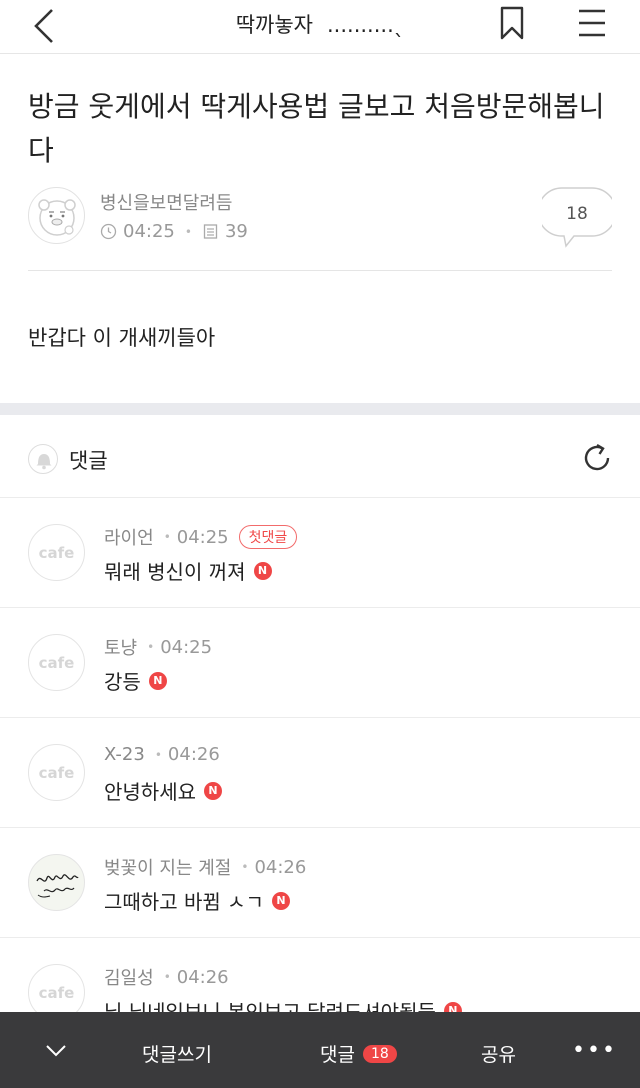 This screenshot has height=1088, width=640. Describe the element at coordinates (129, 537) in the screenshot. I see `commenter-name: 라이언` at that location.